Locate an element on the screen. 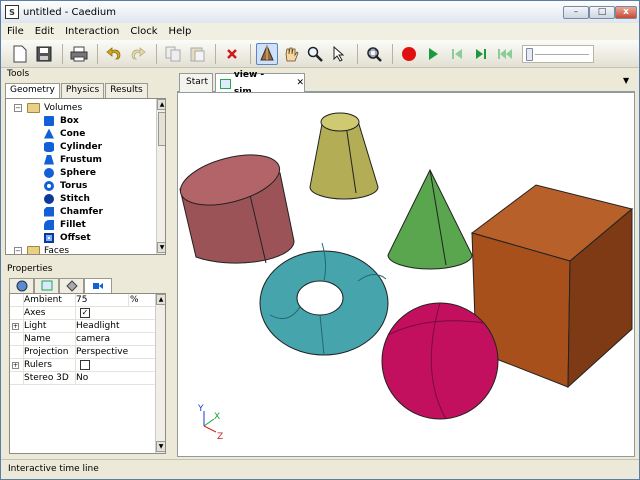  prop-row-name: Name camera is located at coordinates (82, 339).